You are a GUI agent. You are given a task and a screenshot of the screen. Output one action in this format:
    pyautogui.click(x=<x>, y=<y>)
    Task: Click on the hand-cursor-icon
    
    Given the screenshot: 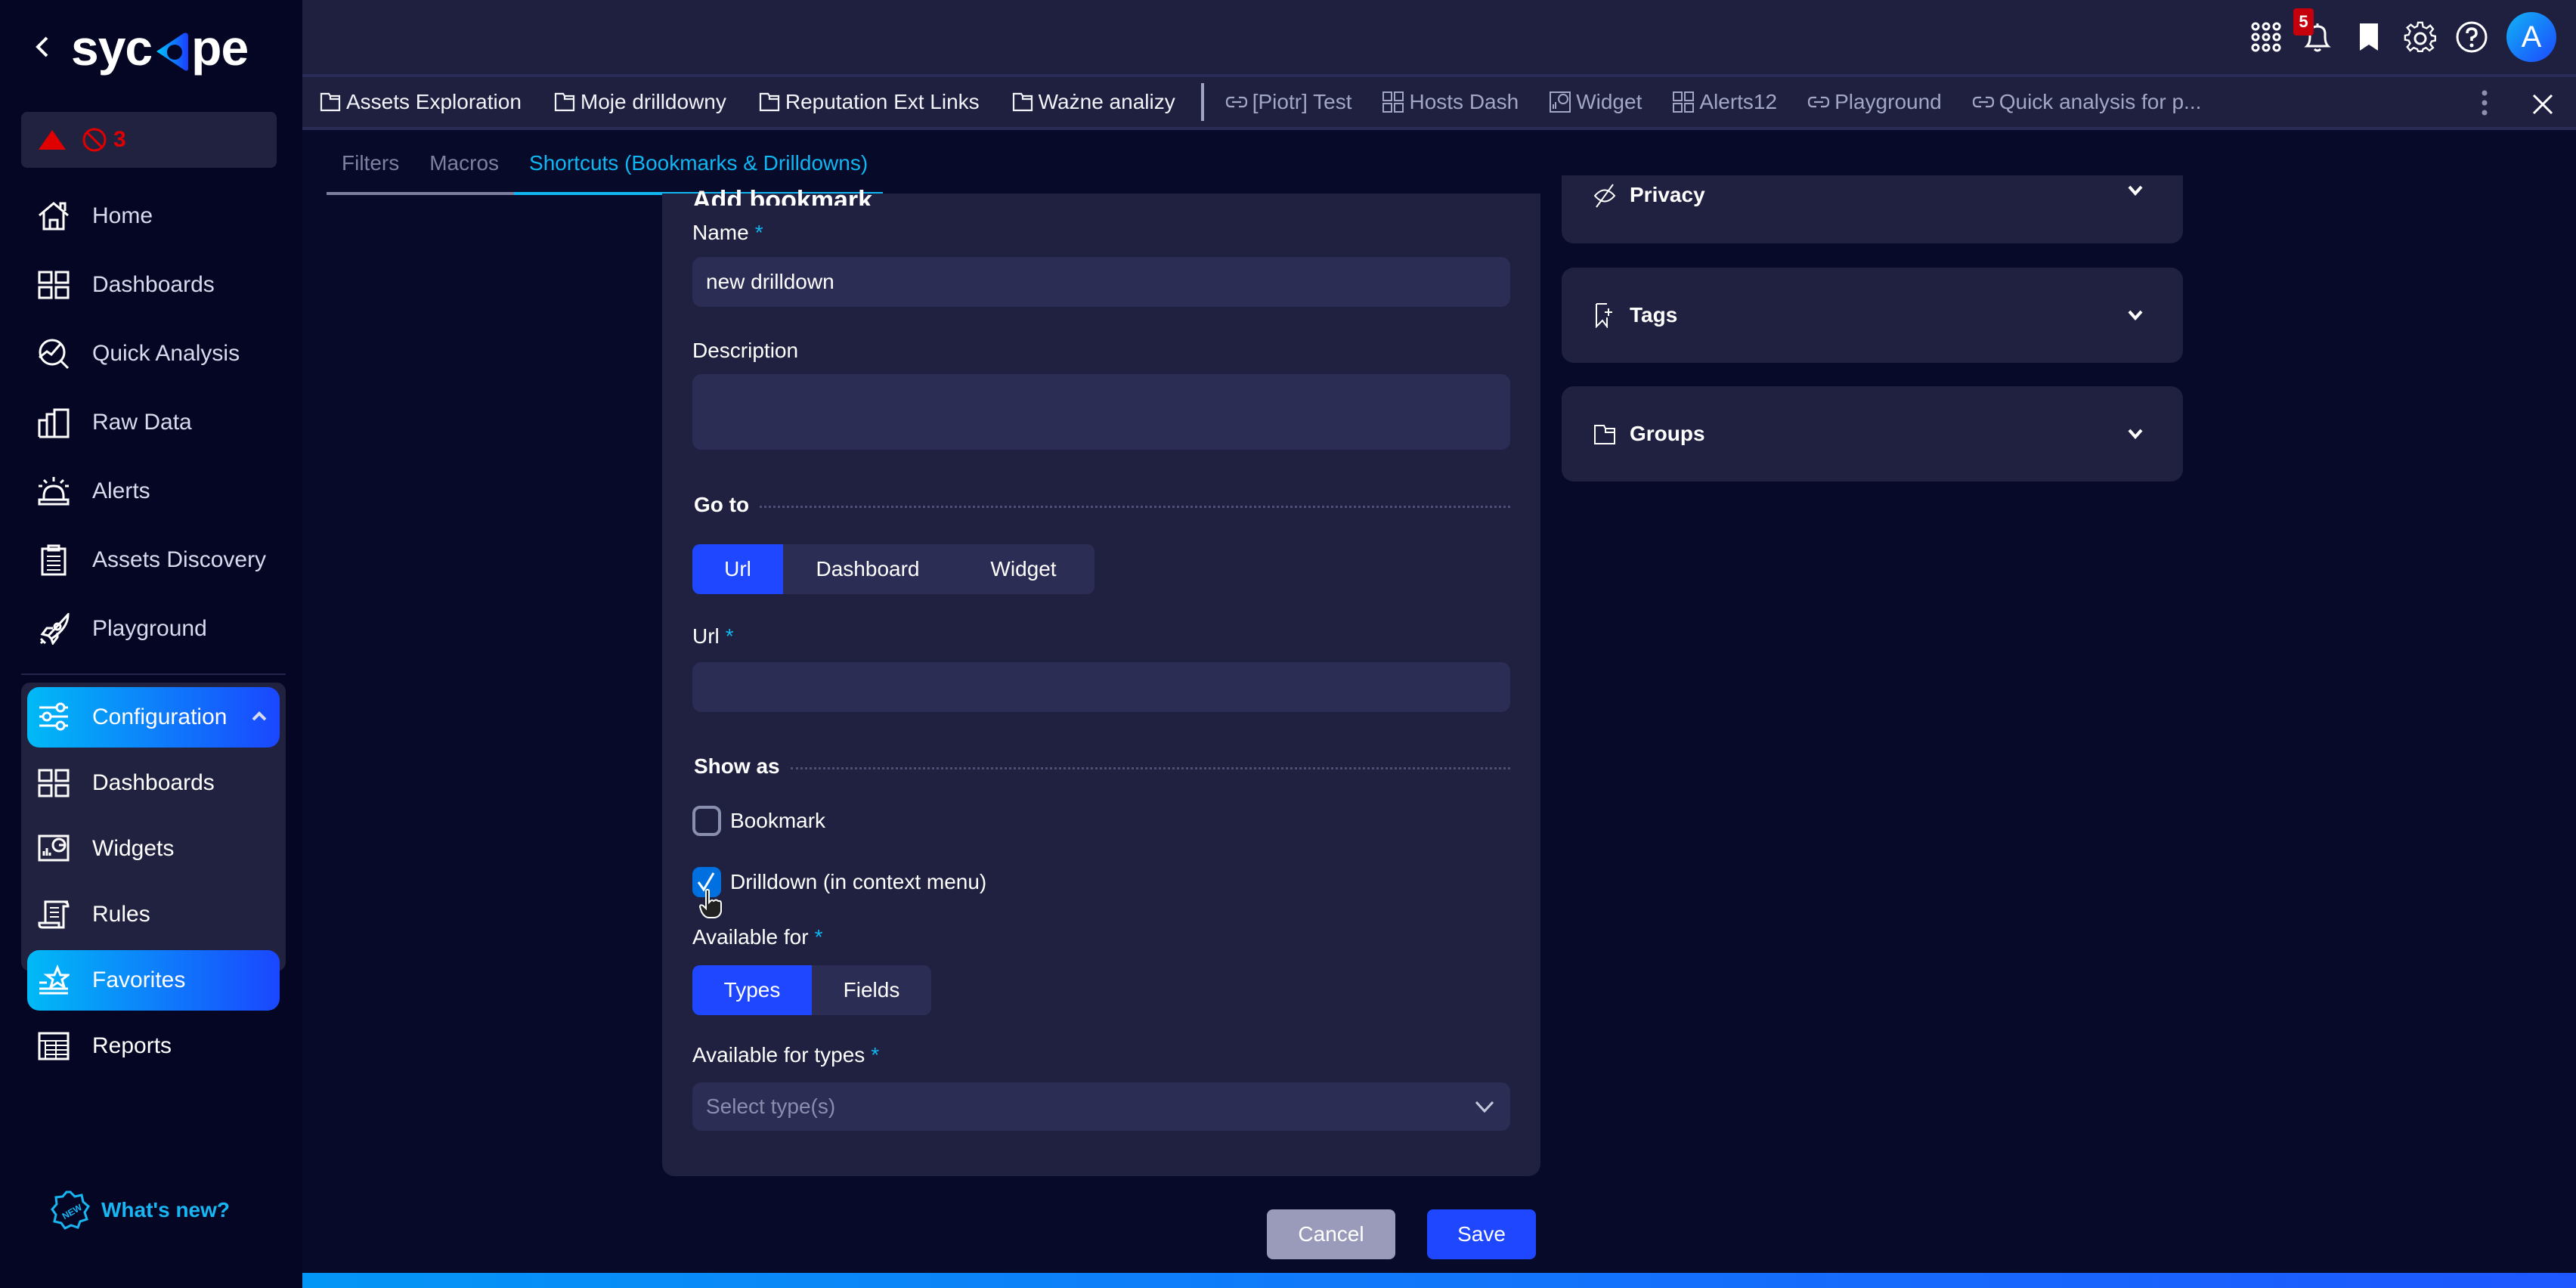 What is the action you would take?
    pyautogui.click(x=710, y=903)
    